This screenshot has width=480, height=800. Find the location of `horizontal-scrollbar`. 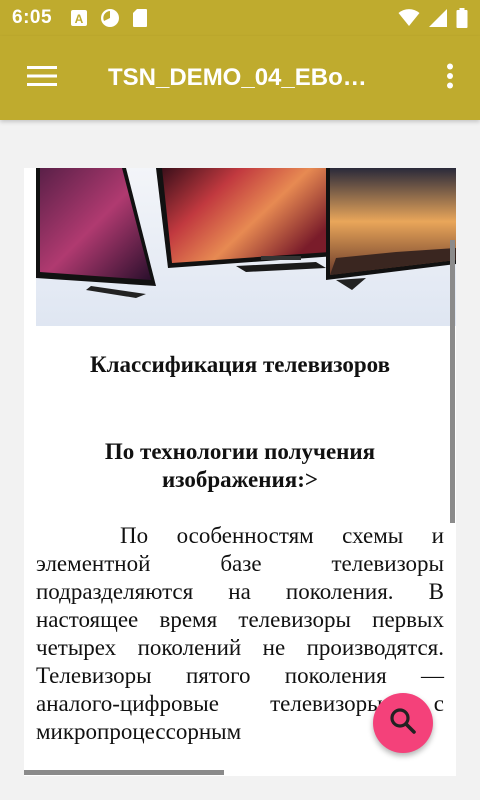

horizontal-scrollbar is located at coordinates (124, 772).